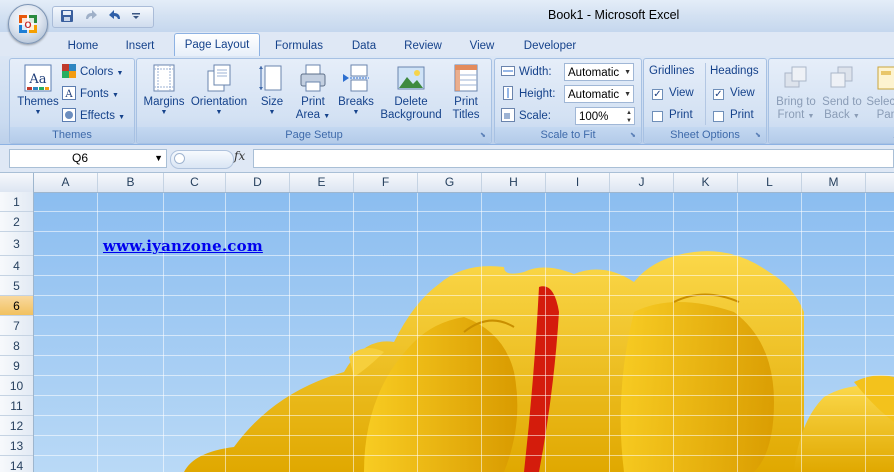  I want to click on column-header-a: A, so click(66, 182).